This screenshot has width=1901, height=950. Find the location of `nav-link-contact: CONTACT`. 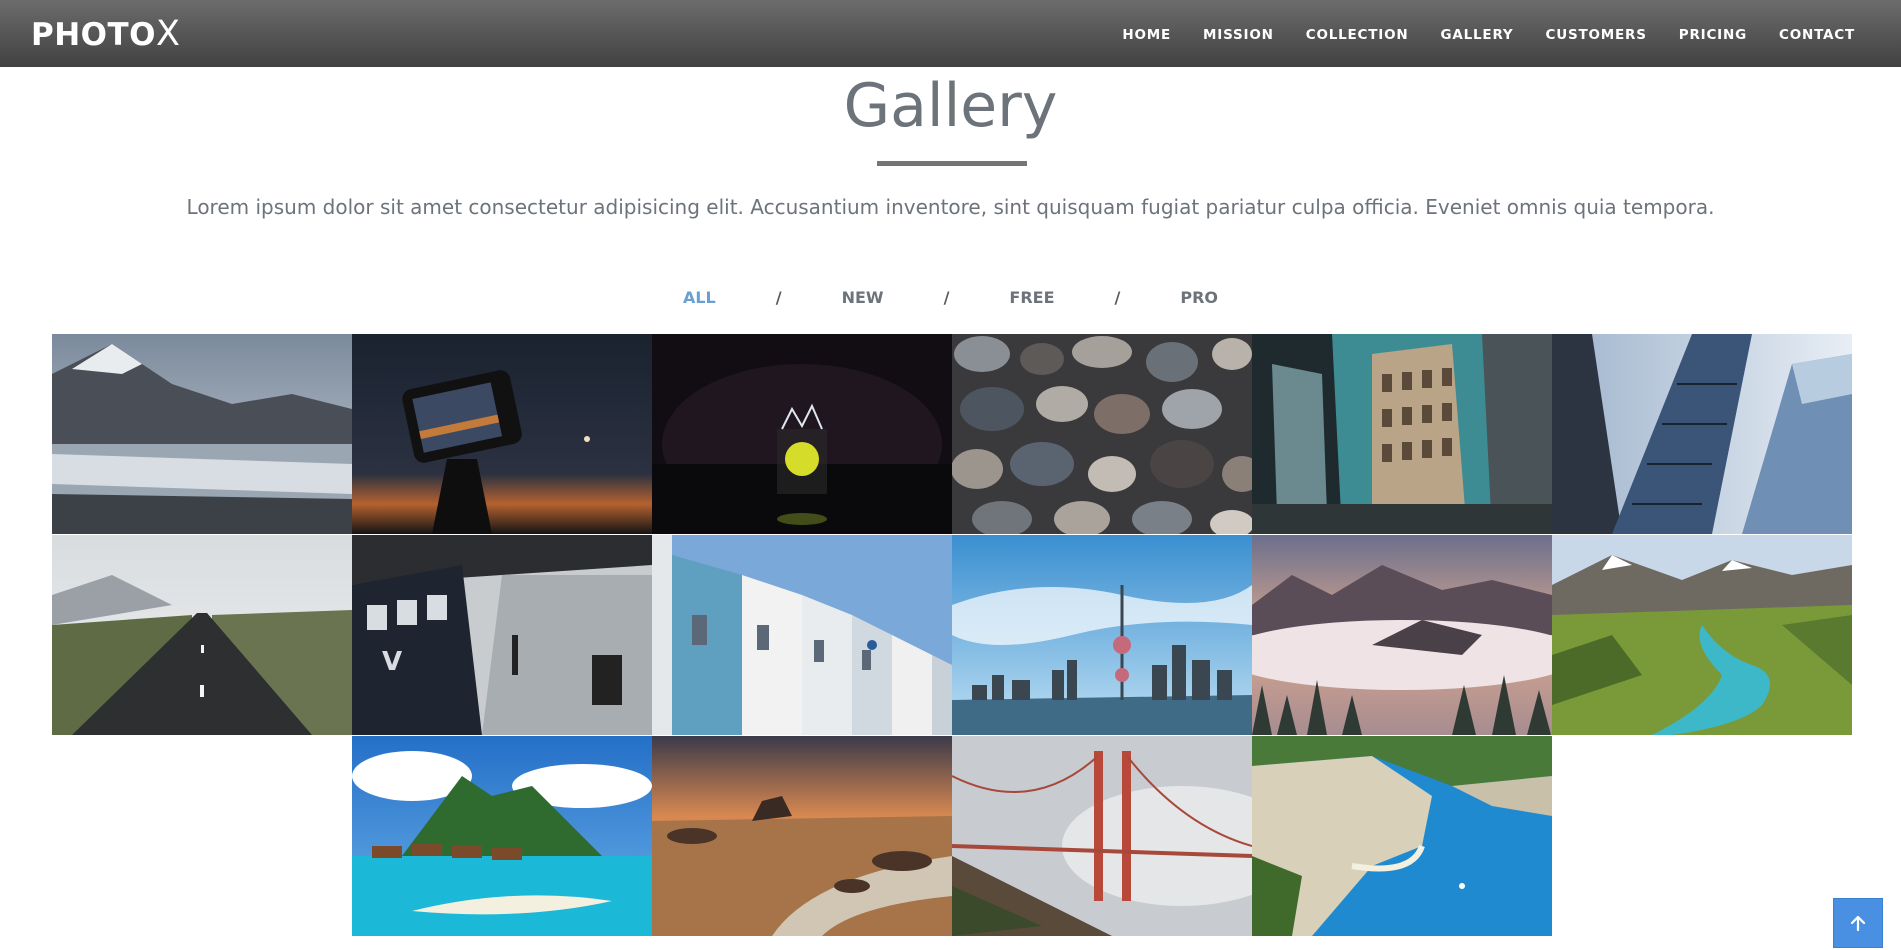

nav-link-contact: CONTACT is located at coordinates (1817, 35).